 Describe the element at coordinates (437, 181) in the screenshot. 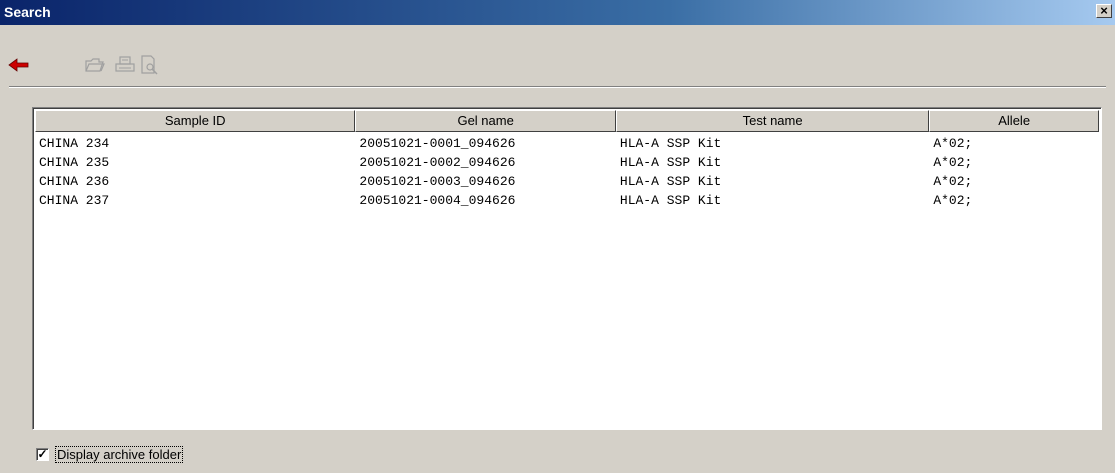

I see `gel-name-cell: 20051021-0003_094626` at that location.